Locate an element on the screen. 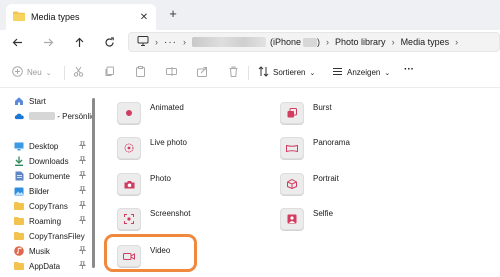  sidebar-item-label: Musik is located at coordinates (39, 251).